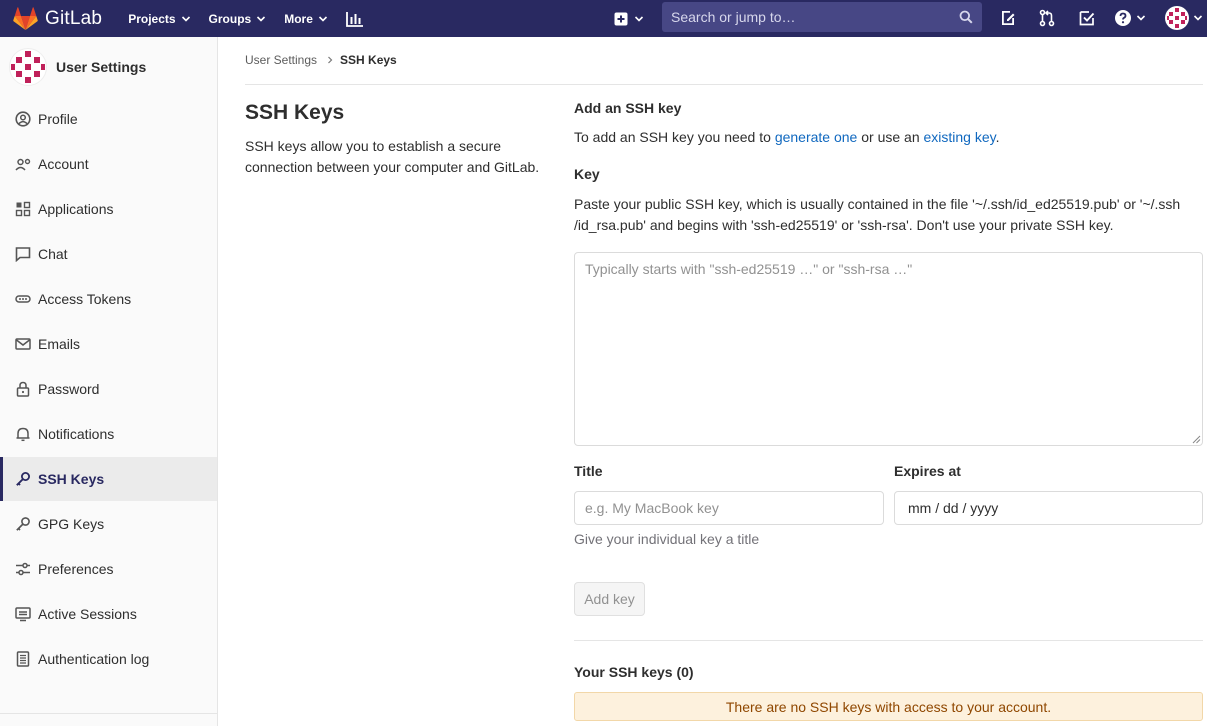 This screenshot has width=1207, height=726. I want to click on plus-button, so click(629, 19).